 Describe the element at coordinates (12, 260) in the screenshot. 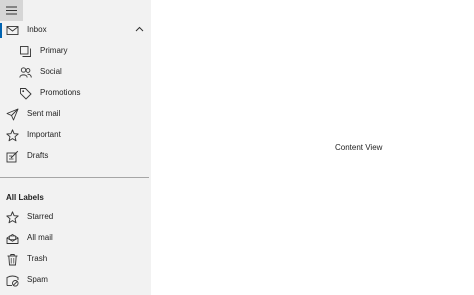

I see `trash-icon` at that location.